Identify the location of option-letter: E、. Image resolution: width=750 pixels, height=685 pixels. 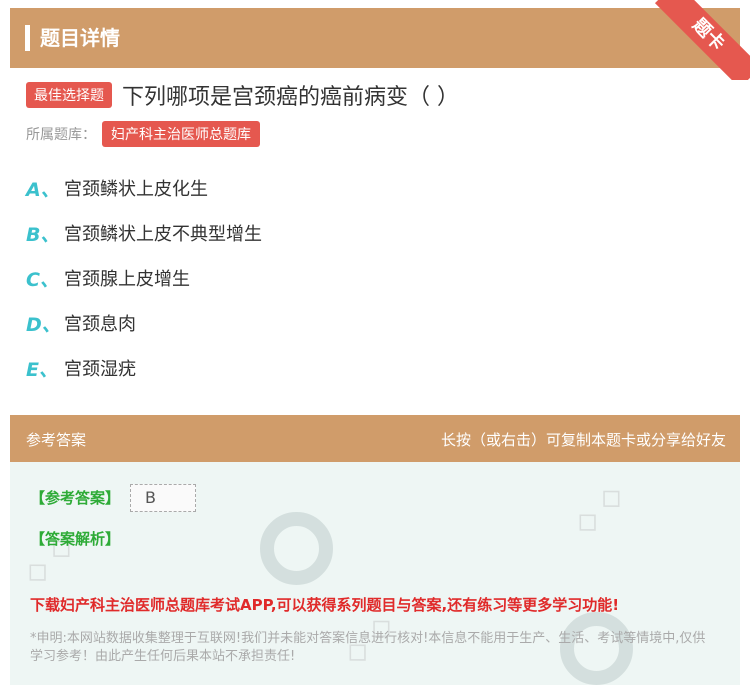
(42, 369).